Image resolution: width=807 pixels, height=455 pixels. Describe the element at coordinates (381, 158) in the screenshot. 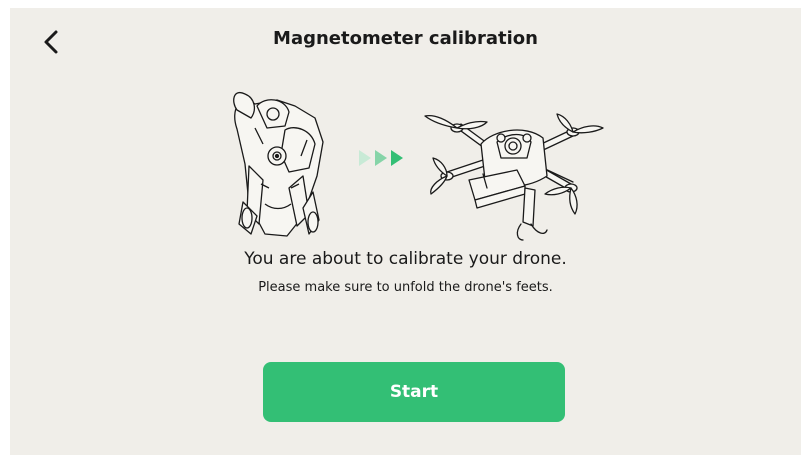

I see `triple-chevron-right-icon` at that location.